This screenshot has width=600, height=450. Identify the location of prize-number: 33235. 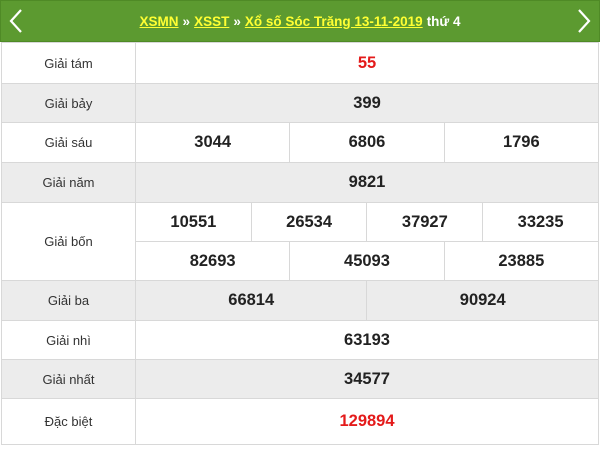
(540, 222).